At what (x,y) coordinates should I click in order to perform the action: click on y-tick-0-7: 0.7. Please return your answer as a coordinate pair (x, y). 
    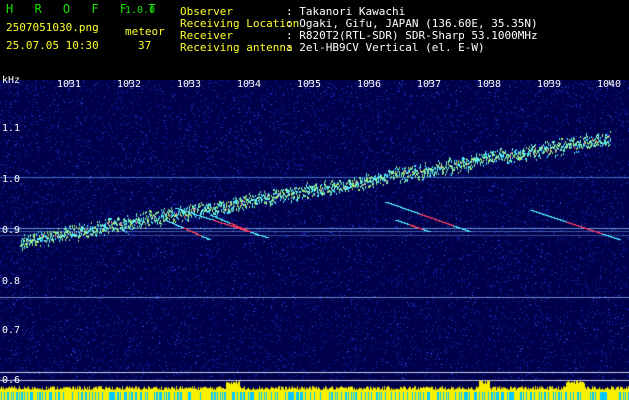
    Looking at the image, I should click on (11, 330).